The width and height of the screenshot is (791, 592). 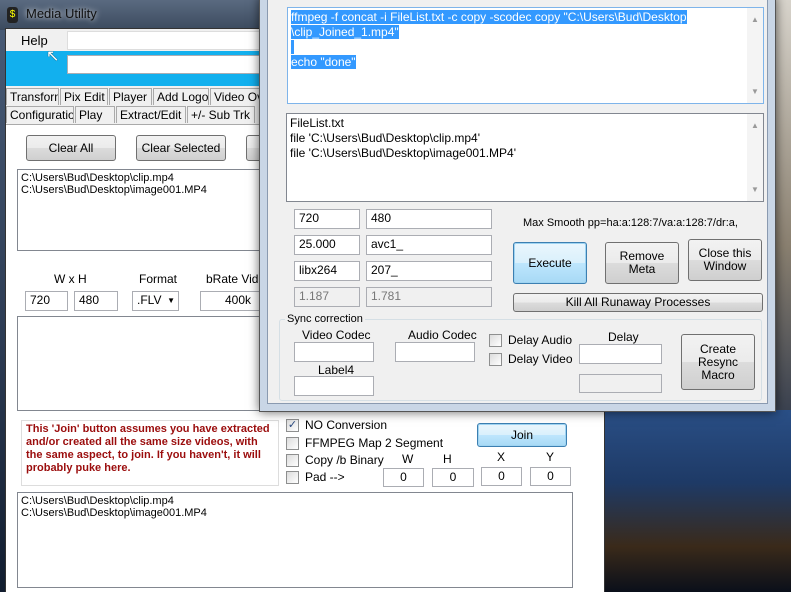 I want to click on tab-pix-edit: Pix Edit, so click(x=84, y=96).